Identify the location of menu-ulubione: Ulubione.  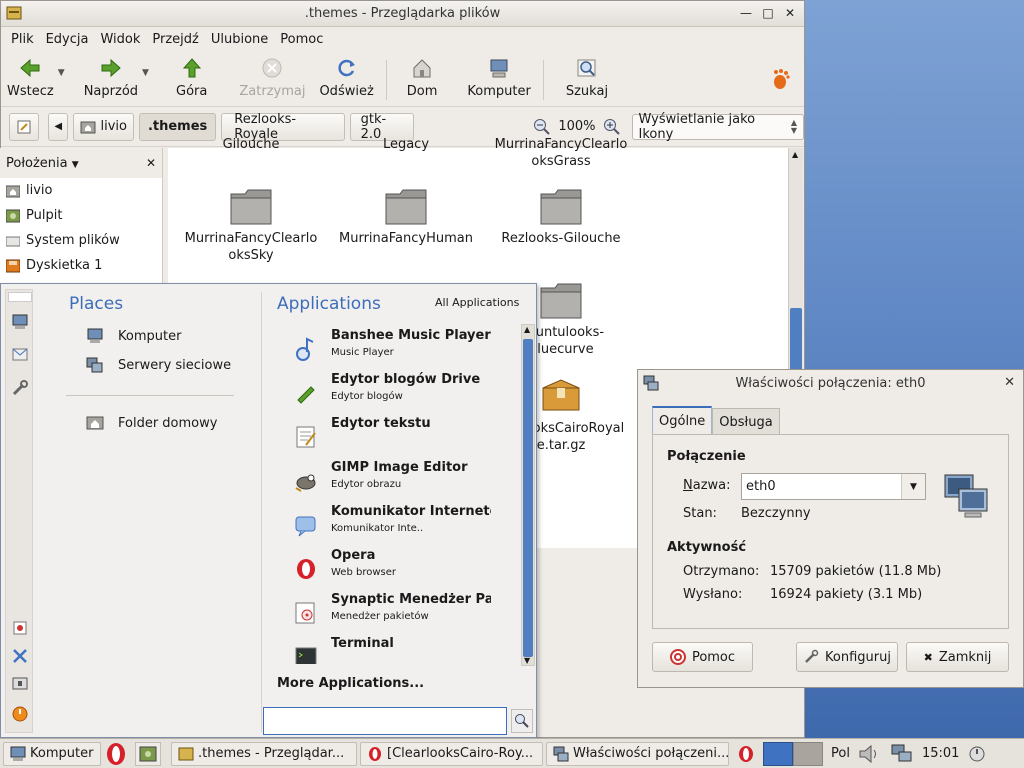
(239, 39).